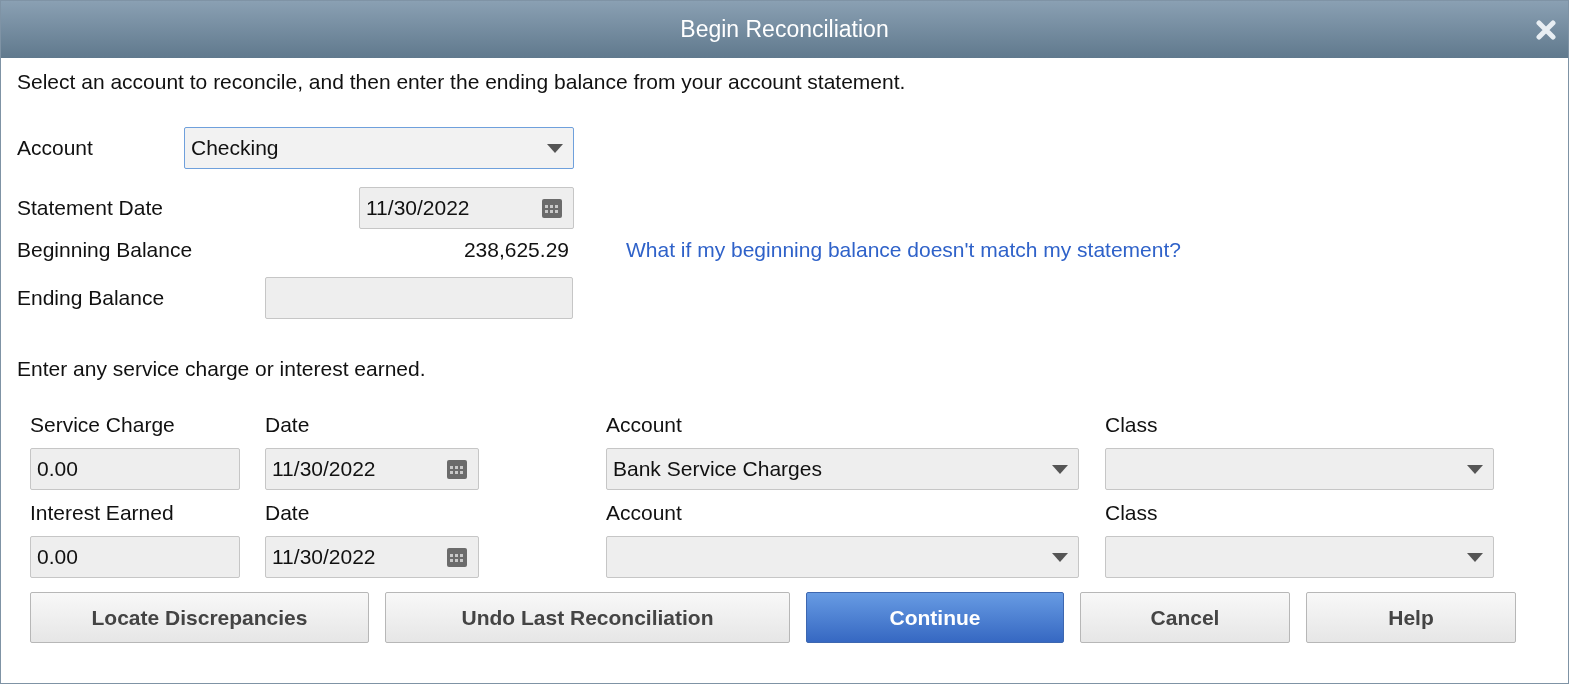  Describe the element at coordinates (91, 298) in the screenshot. I see `field-label: Ending Balance` at that location.